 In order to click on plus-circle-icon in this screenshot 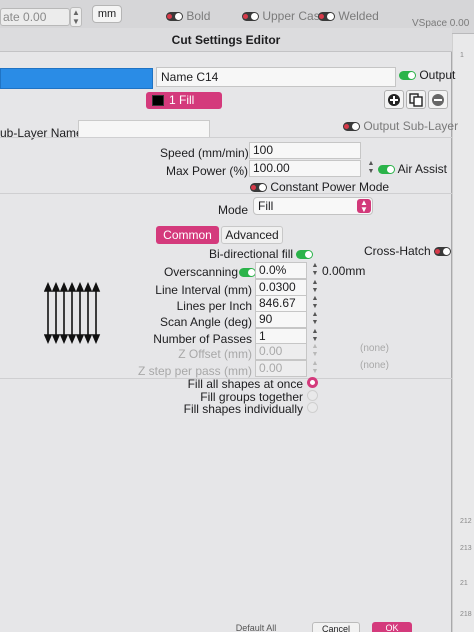, I will do `click(394, 100)`.